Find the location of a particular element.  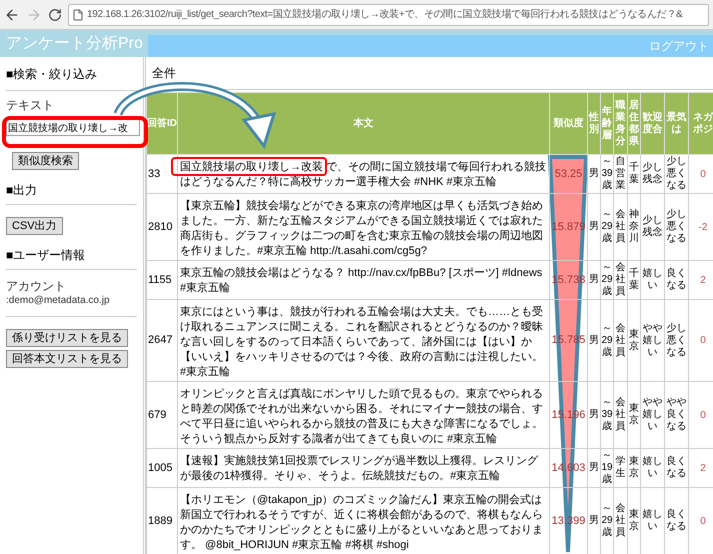

id-cell: 2647 is located at coordinates (162, 341).